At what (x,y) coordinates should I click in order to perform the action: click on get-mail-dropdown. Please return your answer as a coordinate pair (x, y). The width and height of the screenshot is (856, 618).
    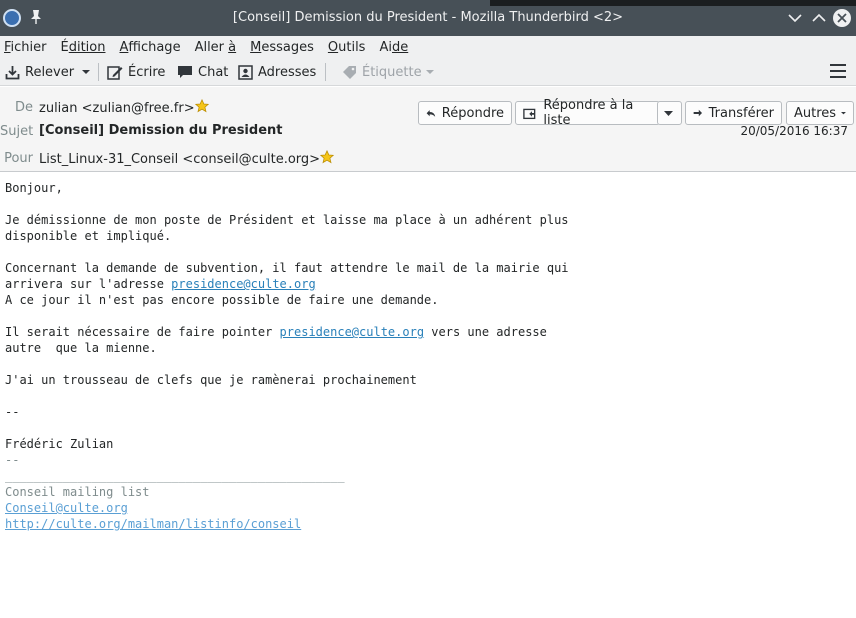
    Looking at the image, I should click on (88, 72).